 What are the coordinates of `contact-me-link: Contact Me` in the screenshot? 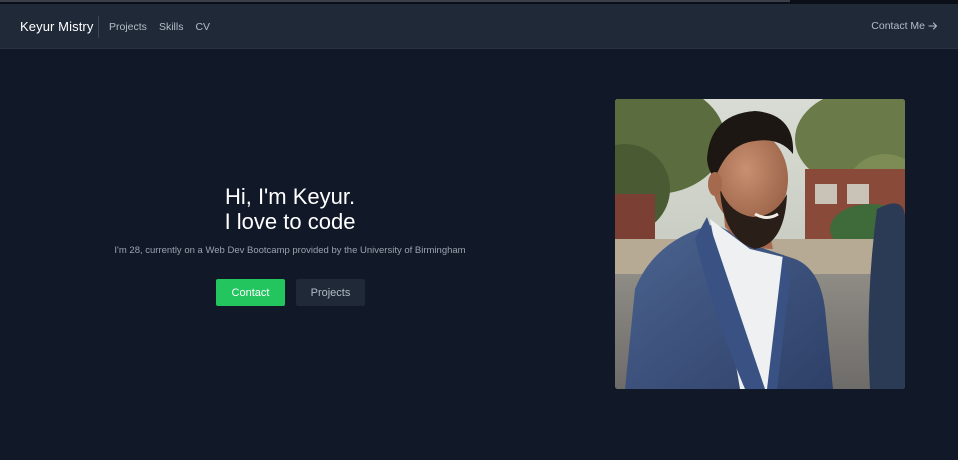 It's located at (904, 26).